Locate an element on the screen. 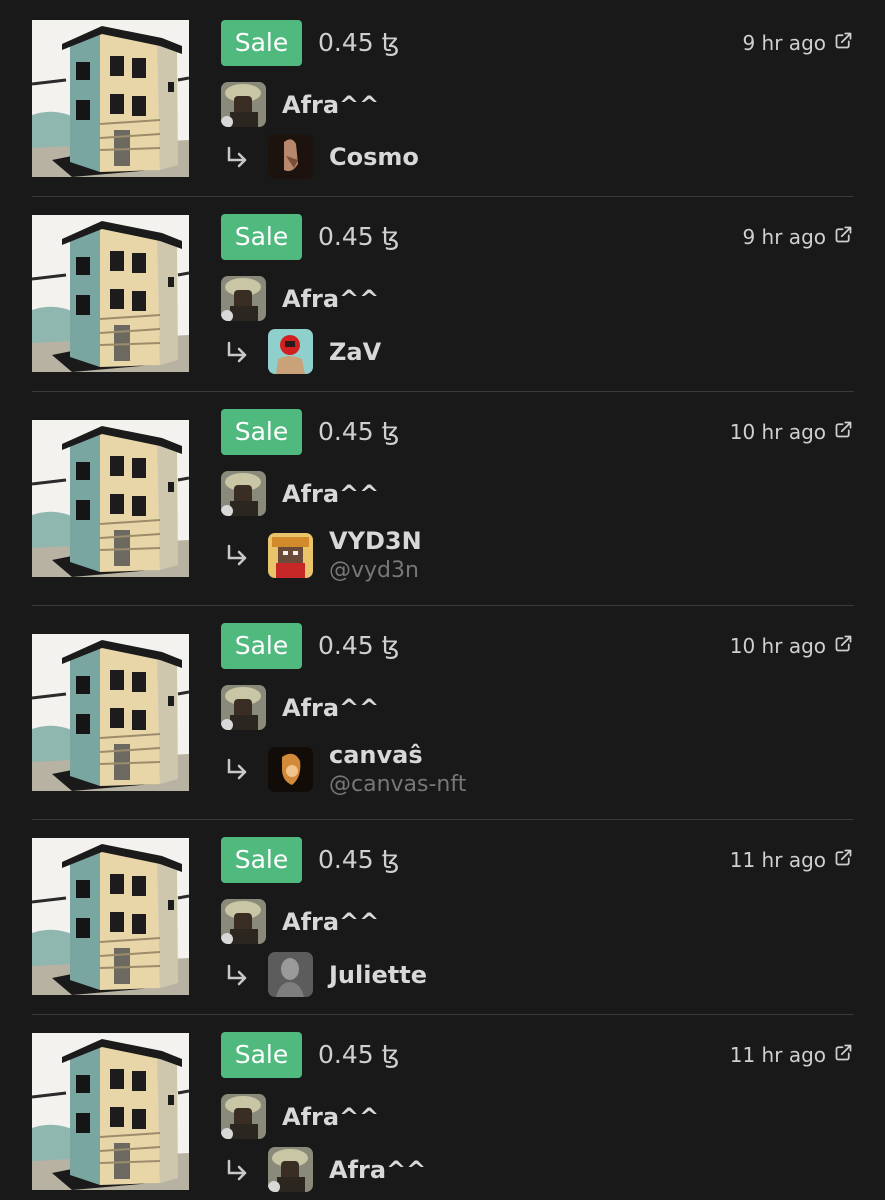 This screenshot has width=885, height=1200. buyer-name: VYD3N is located at coordinates (375, 541).